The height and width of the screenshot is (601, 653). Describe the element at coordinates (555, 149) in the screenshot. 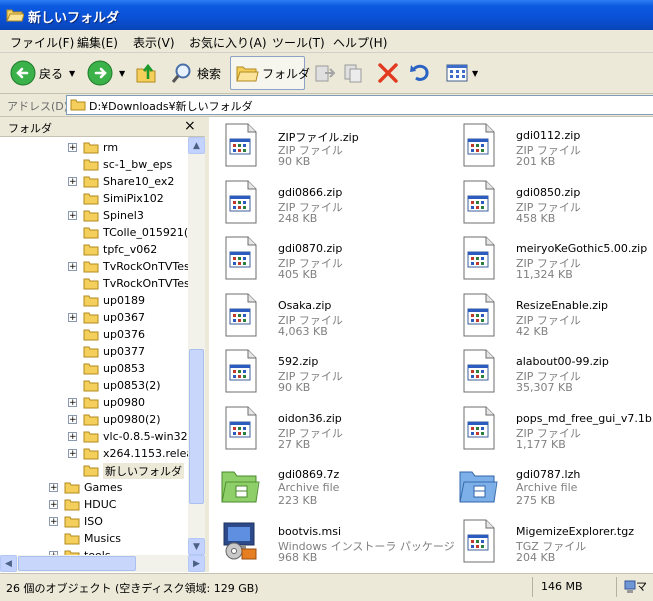

I see `file-item: gdi0112.zip ZIP ファイル 201 KB` at that location.